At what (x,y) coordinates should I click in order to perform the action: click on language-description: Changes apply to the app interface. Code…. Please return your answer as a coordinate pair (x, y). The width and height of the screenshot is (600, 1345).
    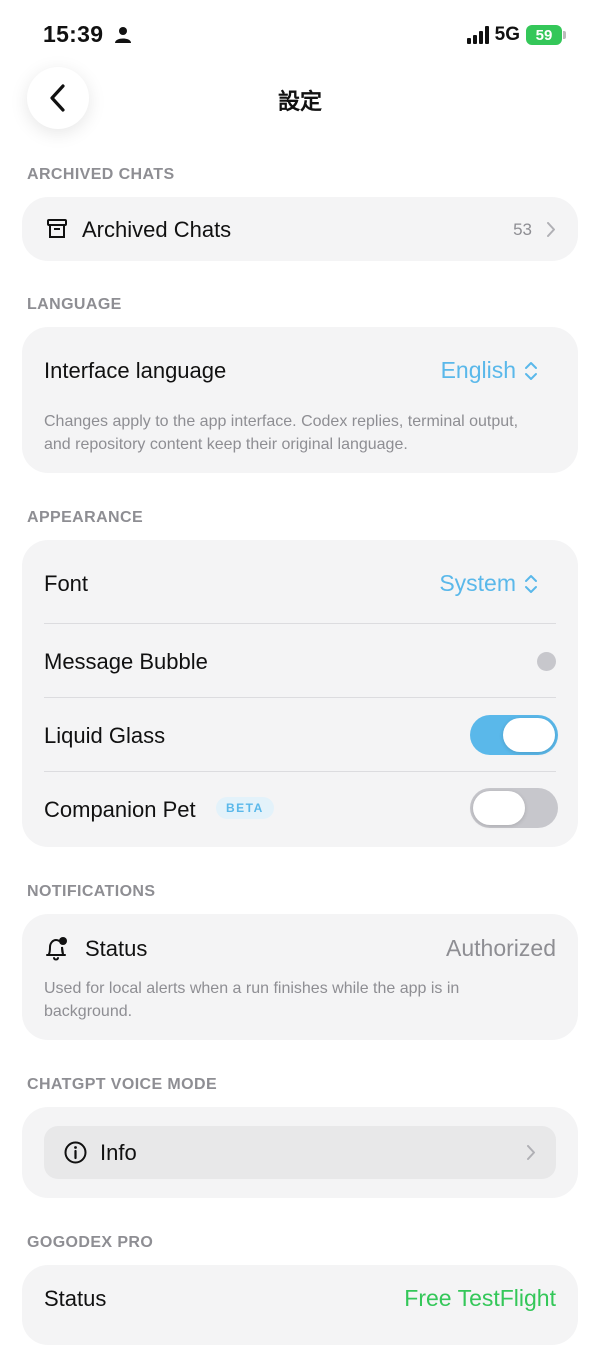
    Looking at the image, I should click on (281, 433).